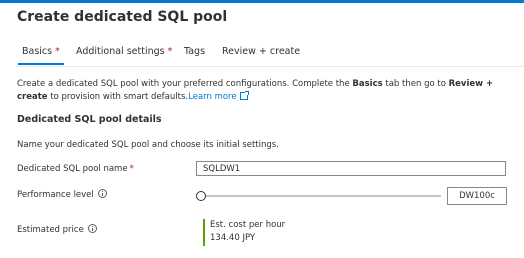 Image resolution: width=524 pixels, height=258 pixels. What do you see at coordinates (50, 230) in the screenshot?
I see `estimated-price-label-text: Estimated price` at bounding box center [50, 230].